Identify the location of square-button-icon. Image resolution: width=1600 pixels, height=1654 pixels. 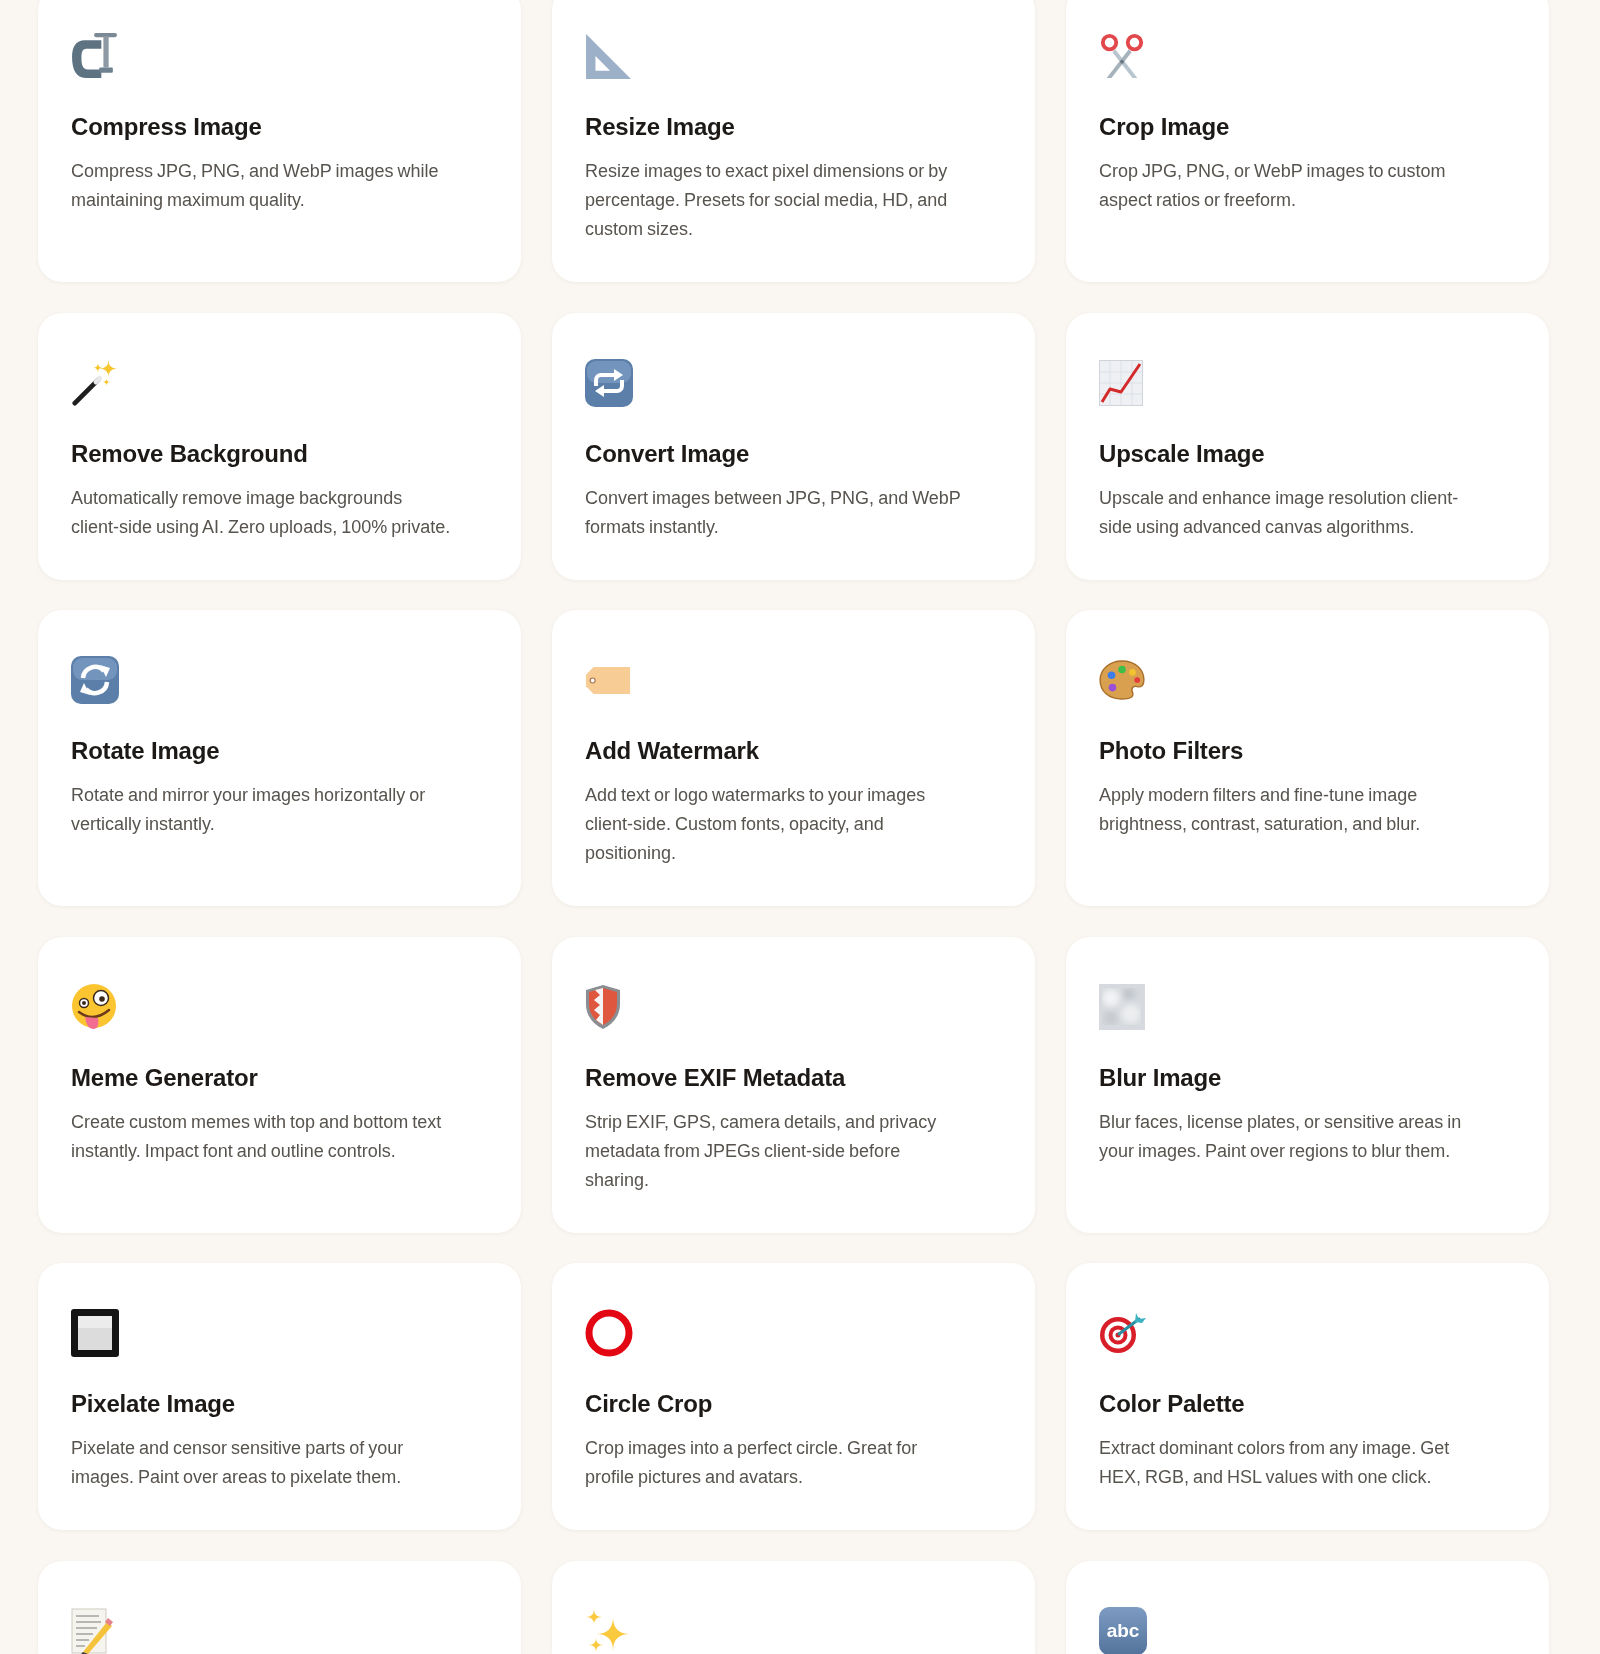
(95, 1333).